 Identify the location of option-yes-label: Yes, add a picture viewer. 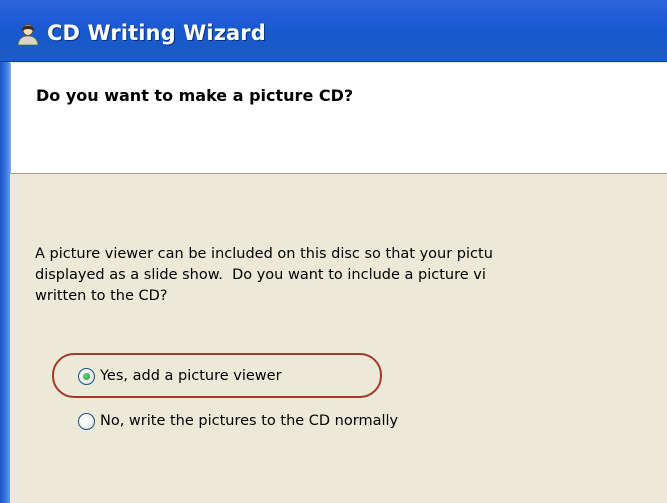
(191, 376).